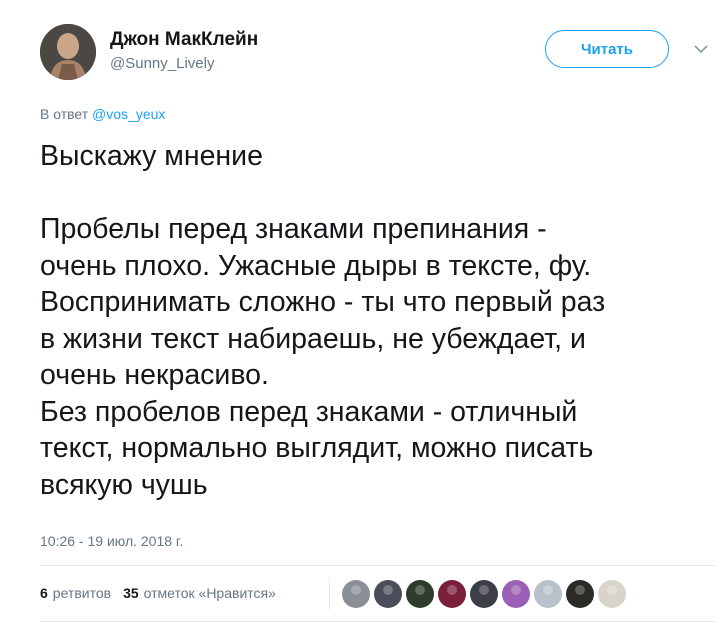 Image resolution: width=726 pixels, height=624 pixels. I want to click on tweet-line: текст, нормально выглядит, можно писать, so click(317, 448).